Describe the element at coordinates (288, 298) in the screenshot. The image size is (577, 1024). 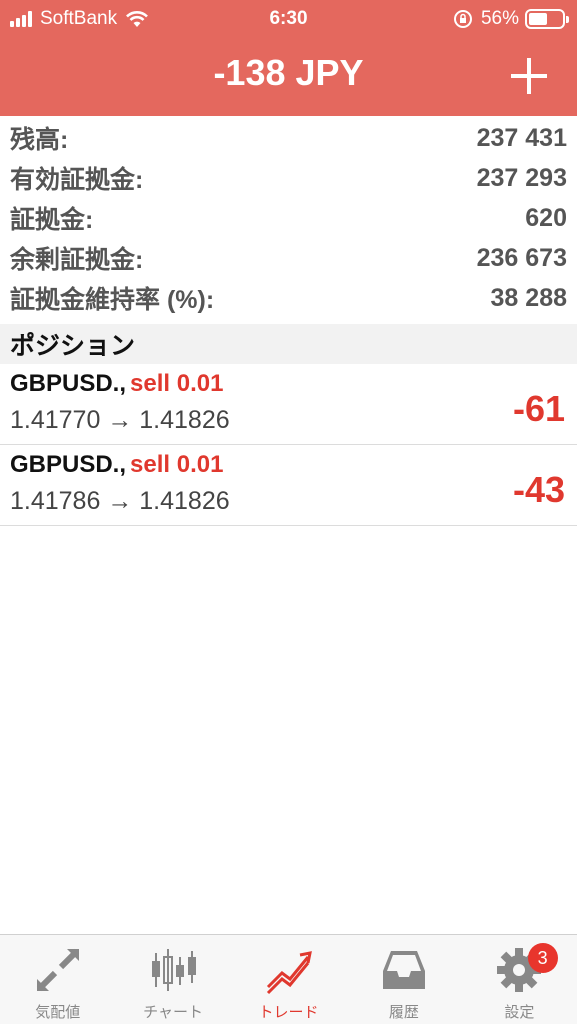
I see `summary-row-margin-level: 証拠金維持率 (%): 38 288` at that location.